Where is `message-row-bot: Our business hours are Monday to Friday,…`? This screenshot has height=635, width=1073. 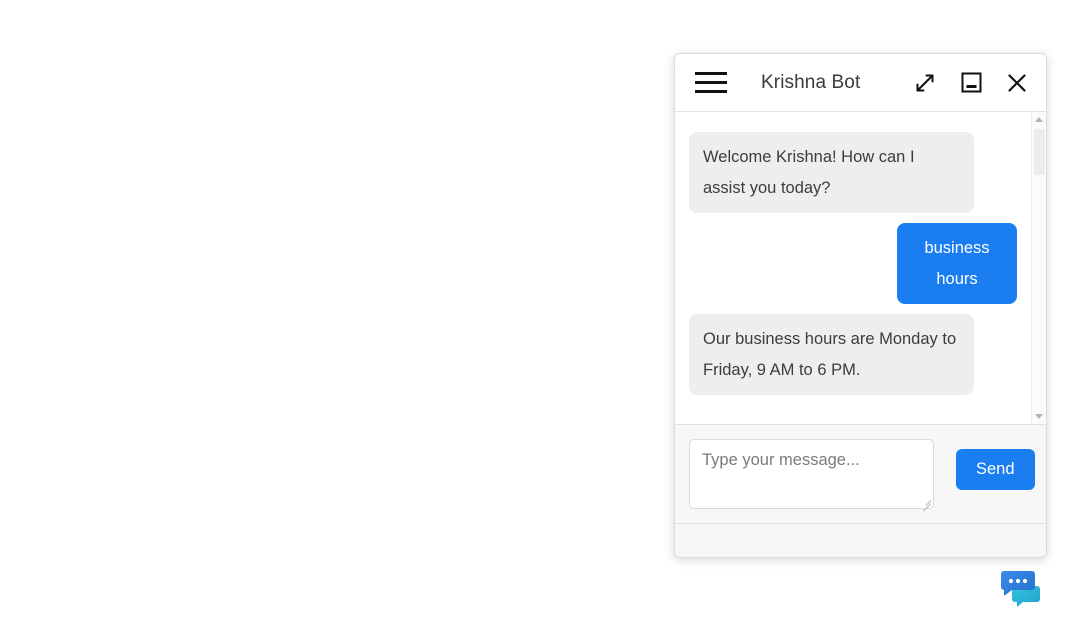
message-row-bot: Our business hours are Monday to Friday,… is located at coordinates (853, 355).